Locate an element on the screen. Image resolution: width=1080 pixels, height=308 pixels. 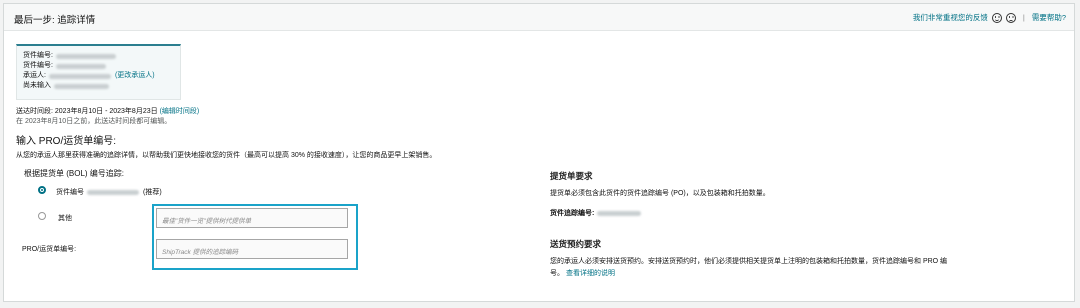
tracking-number-row: 货件追踪编号: is located at coordinates (596, 213).